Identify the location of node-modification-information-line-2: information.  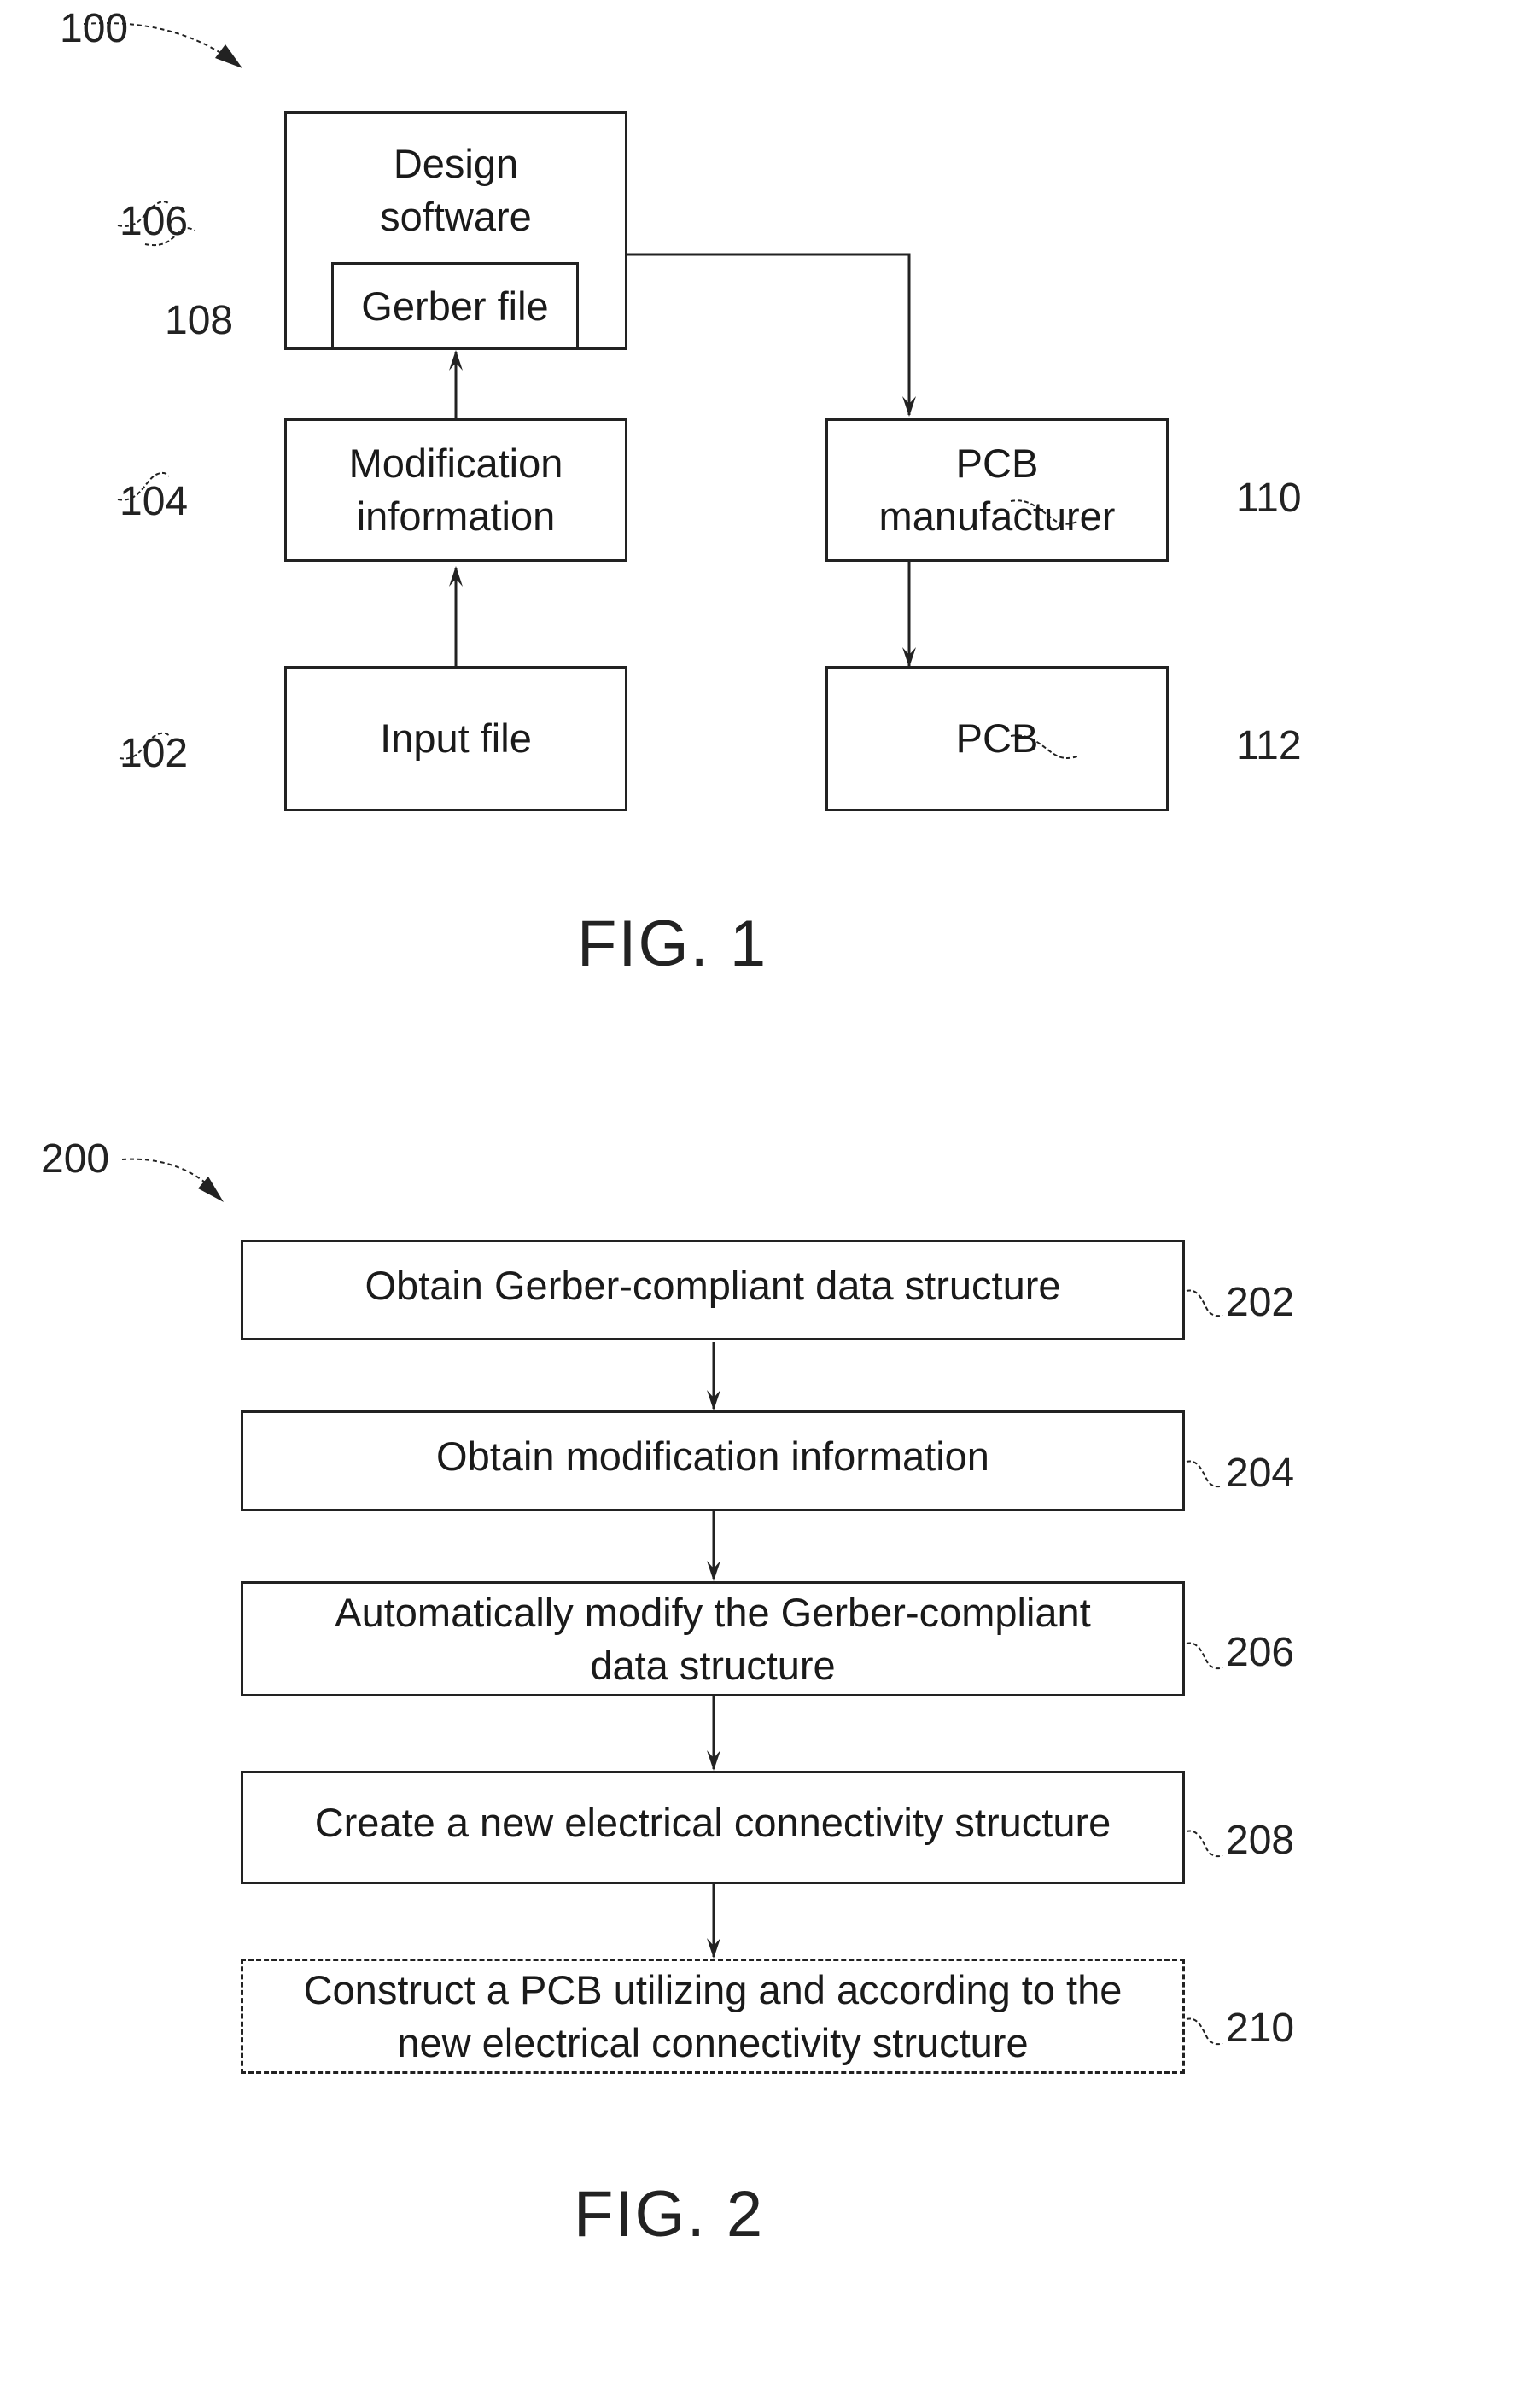
(456, 516).